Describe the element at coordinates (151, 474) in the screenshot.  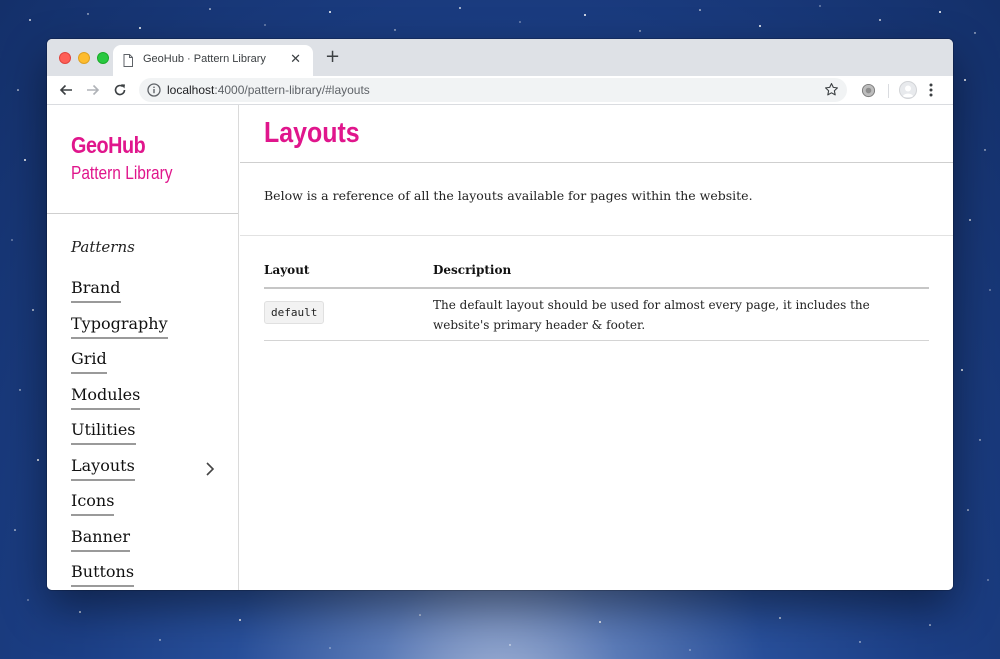
I see `sidebar-item-layouts: Layouts` at that location.